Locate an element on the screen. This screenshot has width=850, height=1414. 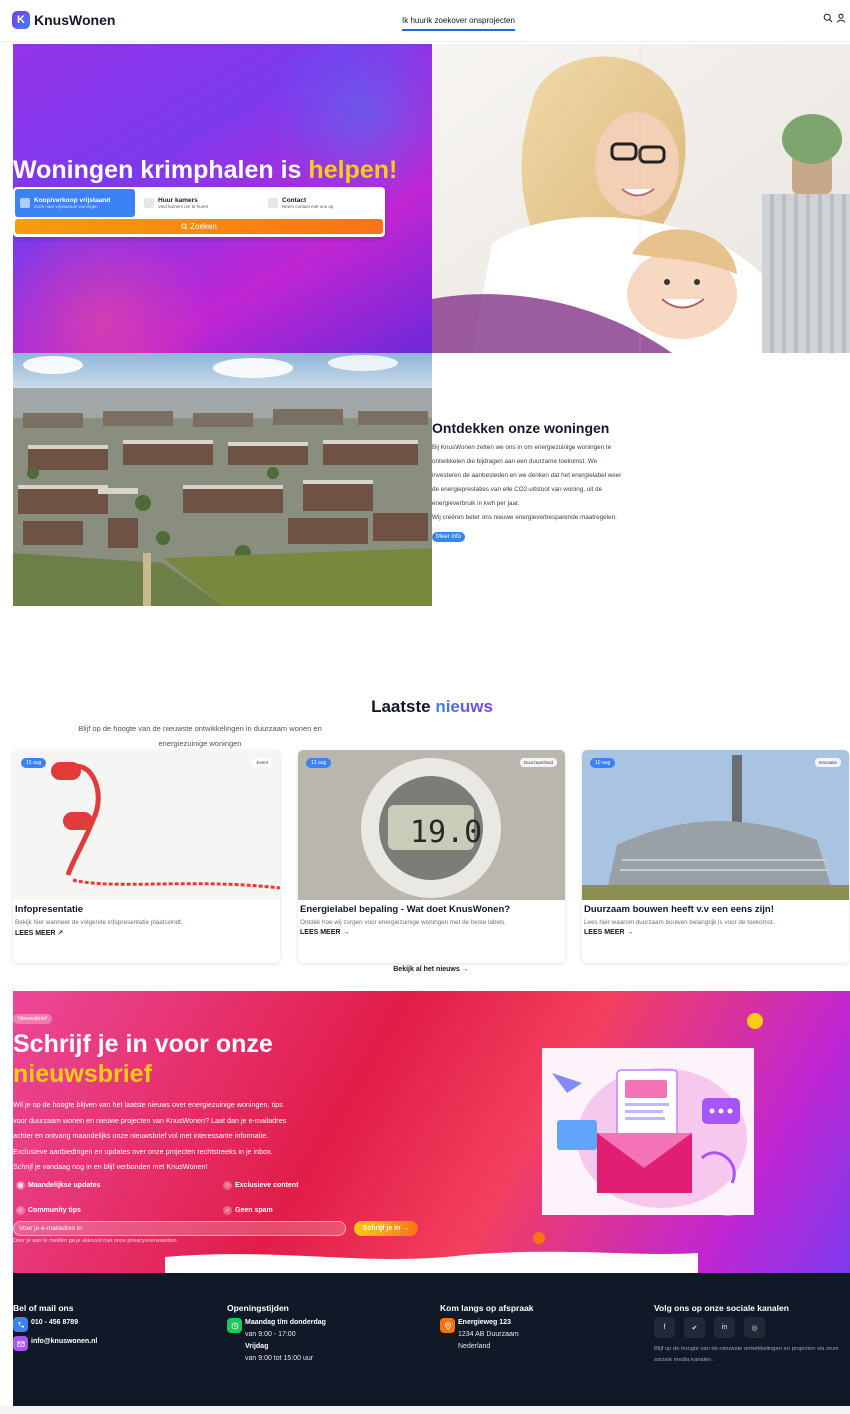
phone-icon is located at coordinates (20, 1324).